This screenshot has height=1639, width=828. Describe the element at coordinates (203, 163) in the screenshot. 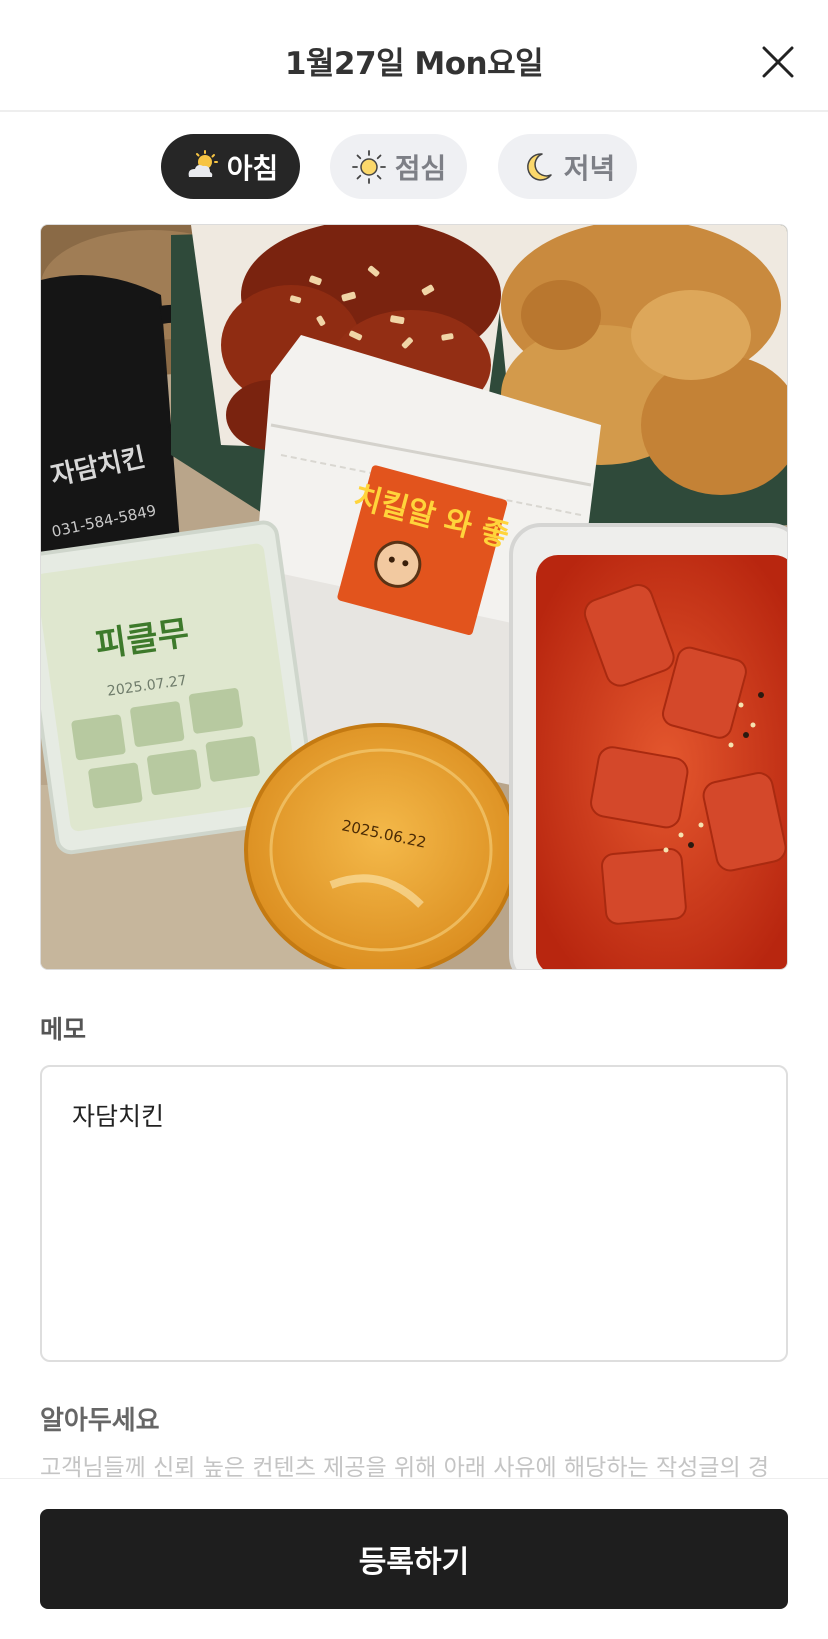

I see `sun-behind-cloud-icon` at that location.